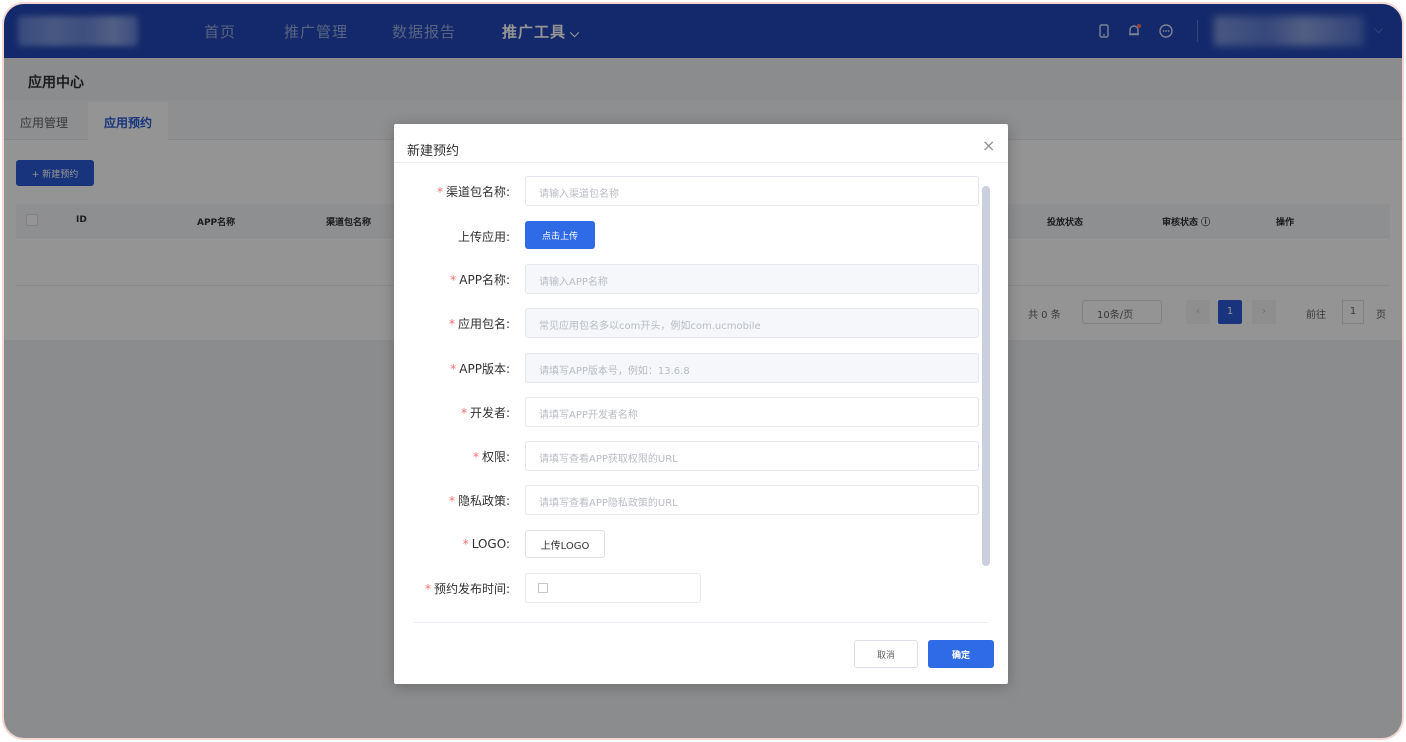  I want to click on developer-label-text: 开发者:, so click(489, 413).